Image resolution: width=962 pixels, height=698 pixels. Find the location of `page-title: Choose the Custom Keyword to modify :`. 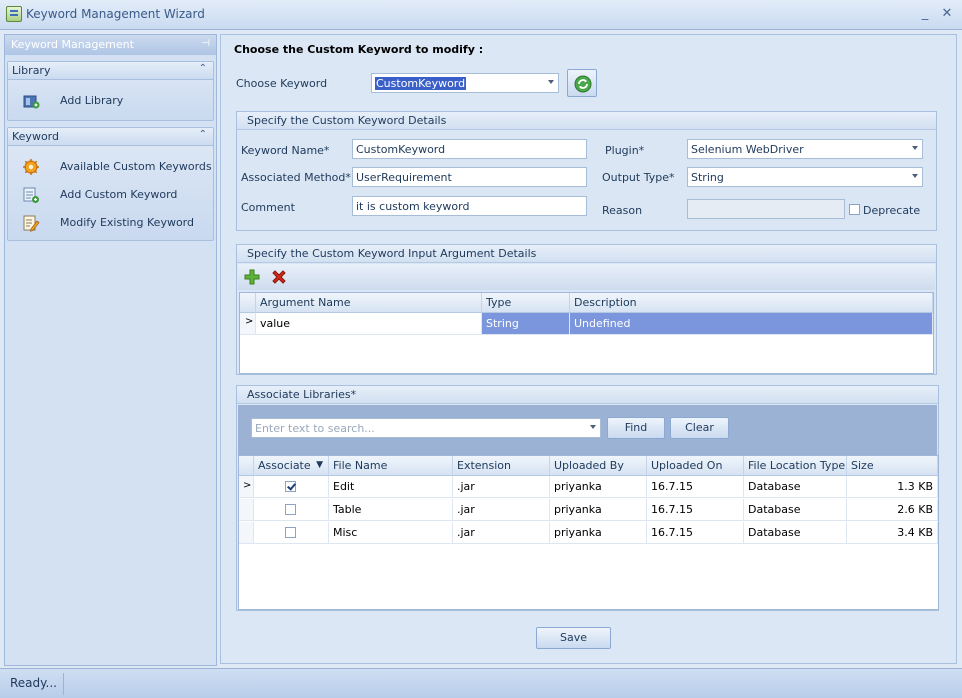

page-title: Choose the Custom Keyword to modify : is located at coordinates (359, 49).